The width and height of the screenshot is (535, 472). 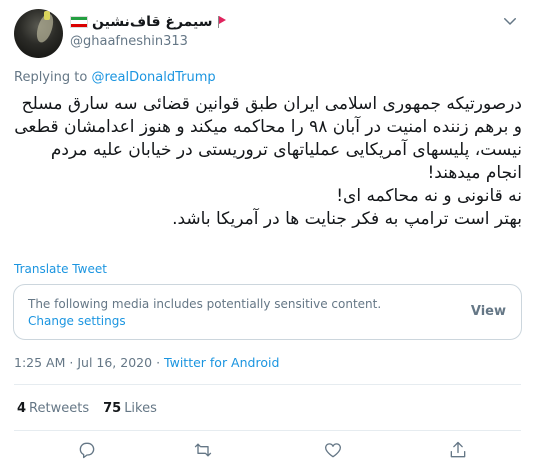 I want to click on retweets-stat: 4 Retweets, so click(x=53, y=408).